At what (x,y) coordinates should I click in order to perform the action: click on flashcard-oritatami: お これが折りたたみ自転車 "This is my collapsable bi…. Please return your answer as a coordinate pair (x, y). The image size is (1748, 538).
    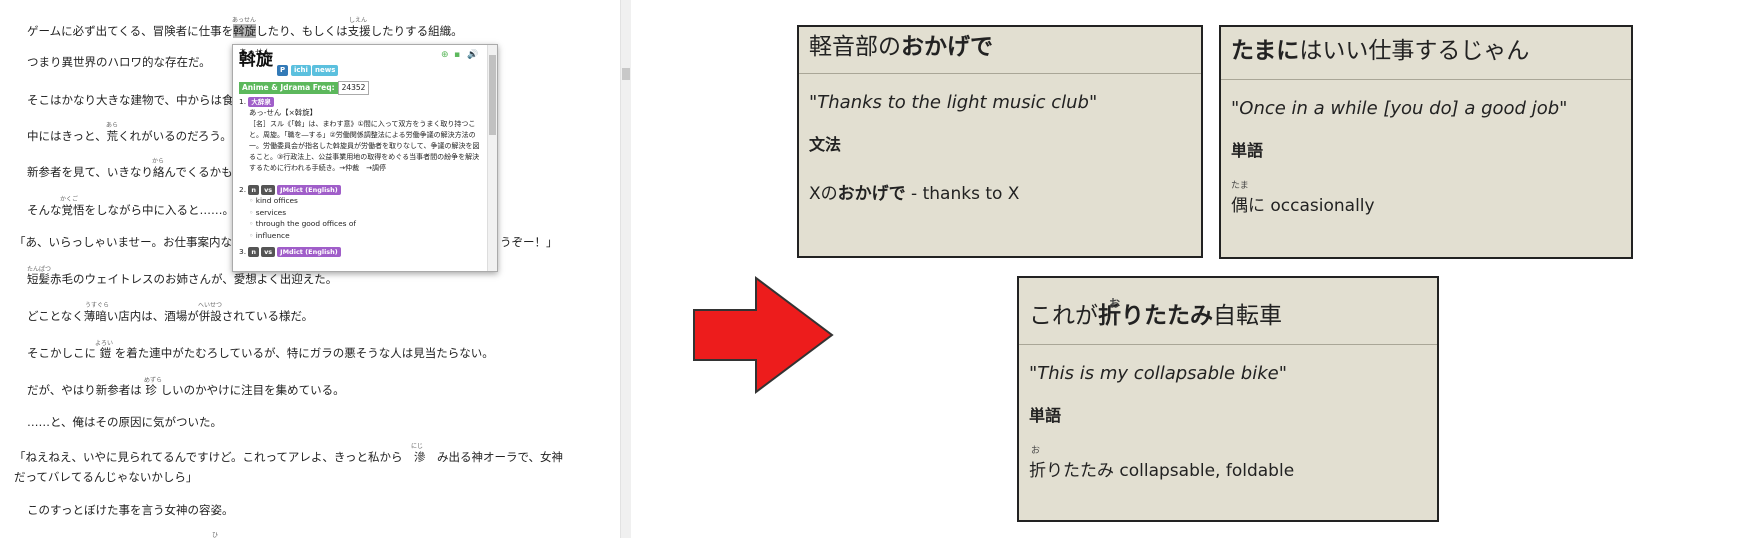
    Looking at the image, I should click on (1228, 399).